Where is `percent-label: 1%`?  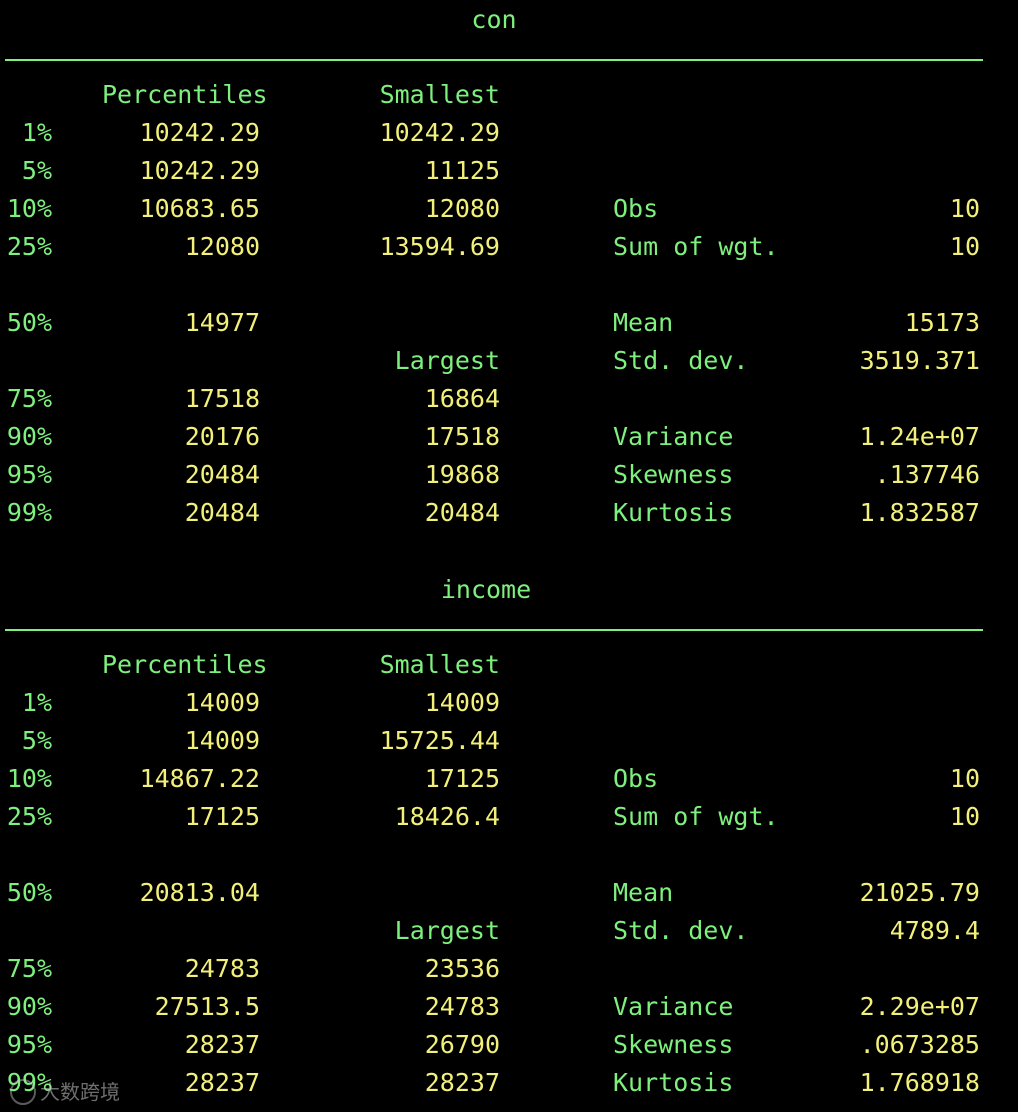
percent-label: 1% is located at coordinates (36, 132).